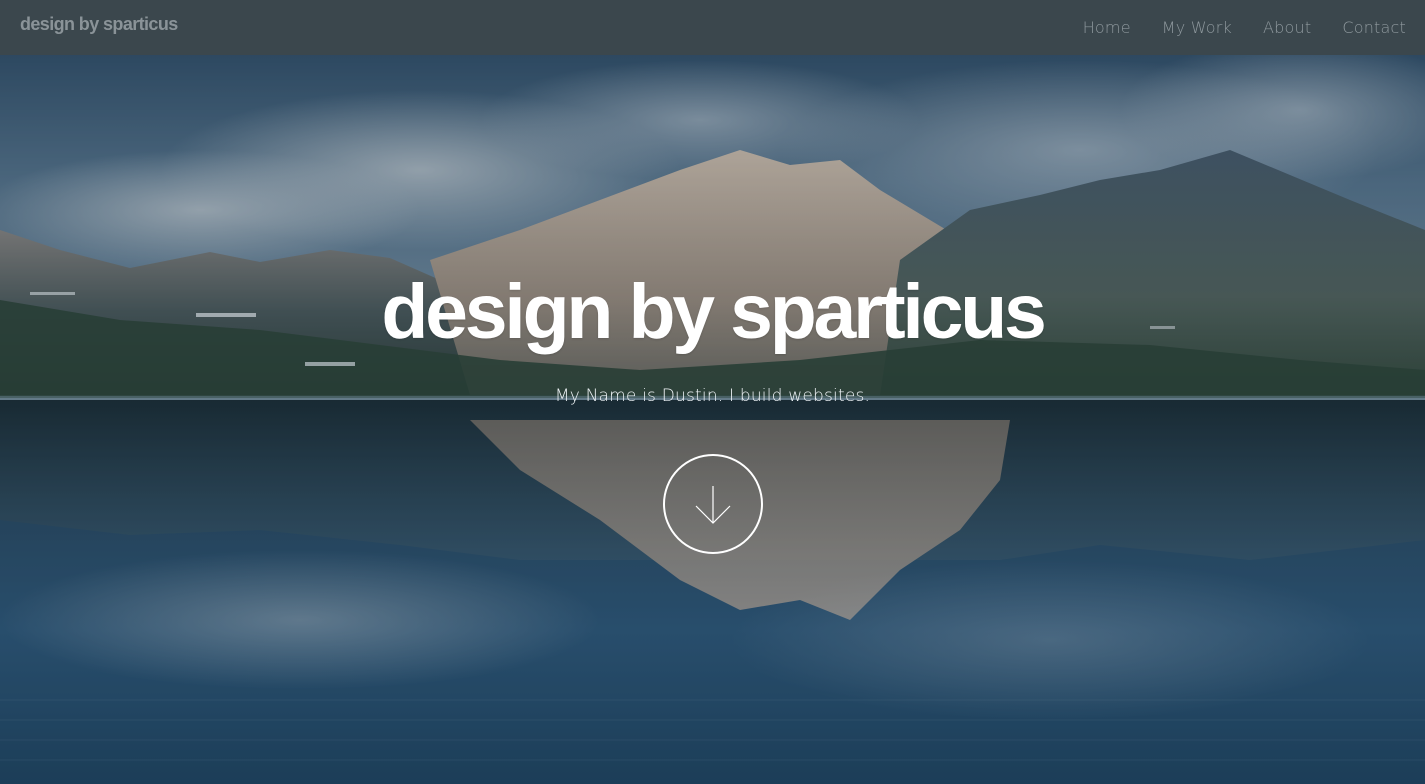 Image resolution: width=1425 pixels, height=784 pixels. I want to click on nav-menu: Home My Work About Contact, so click(1244, 27).